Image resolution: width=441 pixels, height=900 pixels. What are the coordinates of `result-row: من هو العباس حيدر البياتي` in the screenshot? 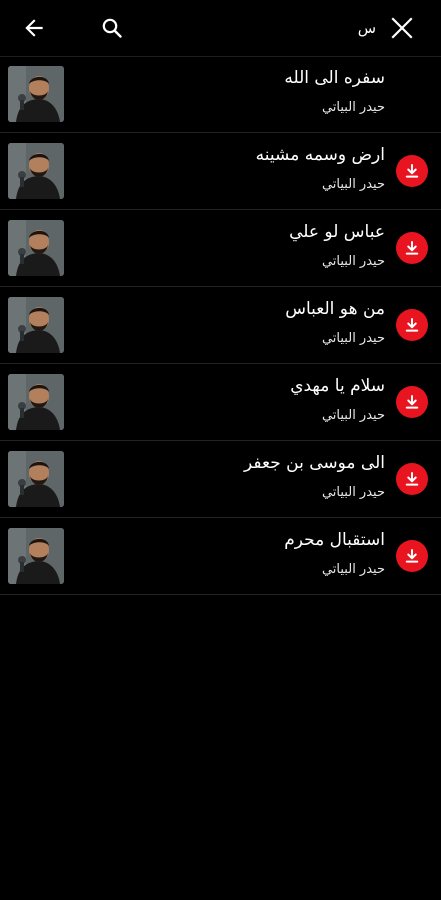 It's located at (220, 325).